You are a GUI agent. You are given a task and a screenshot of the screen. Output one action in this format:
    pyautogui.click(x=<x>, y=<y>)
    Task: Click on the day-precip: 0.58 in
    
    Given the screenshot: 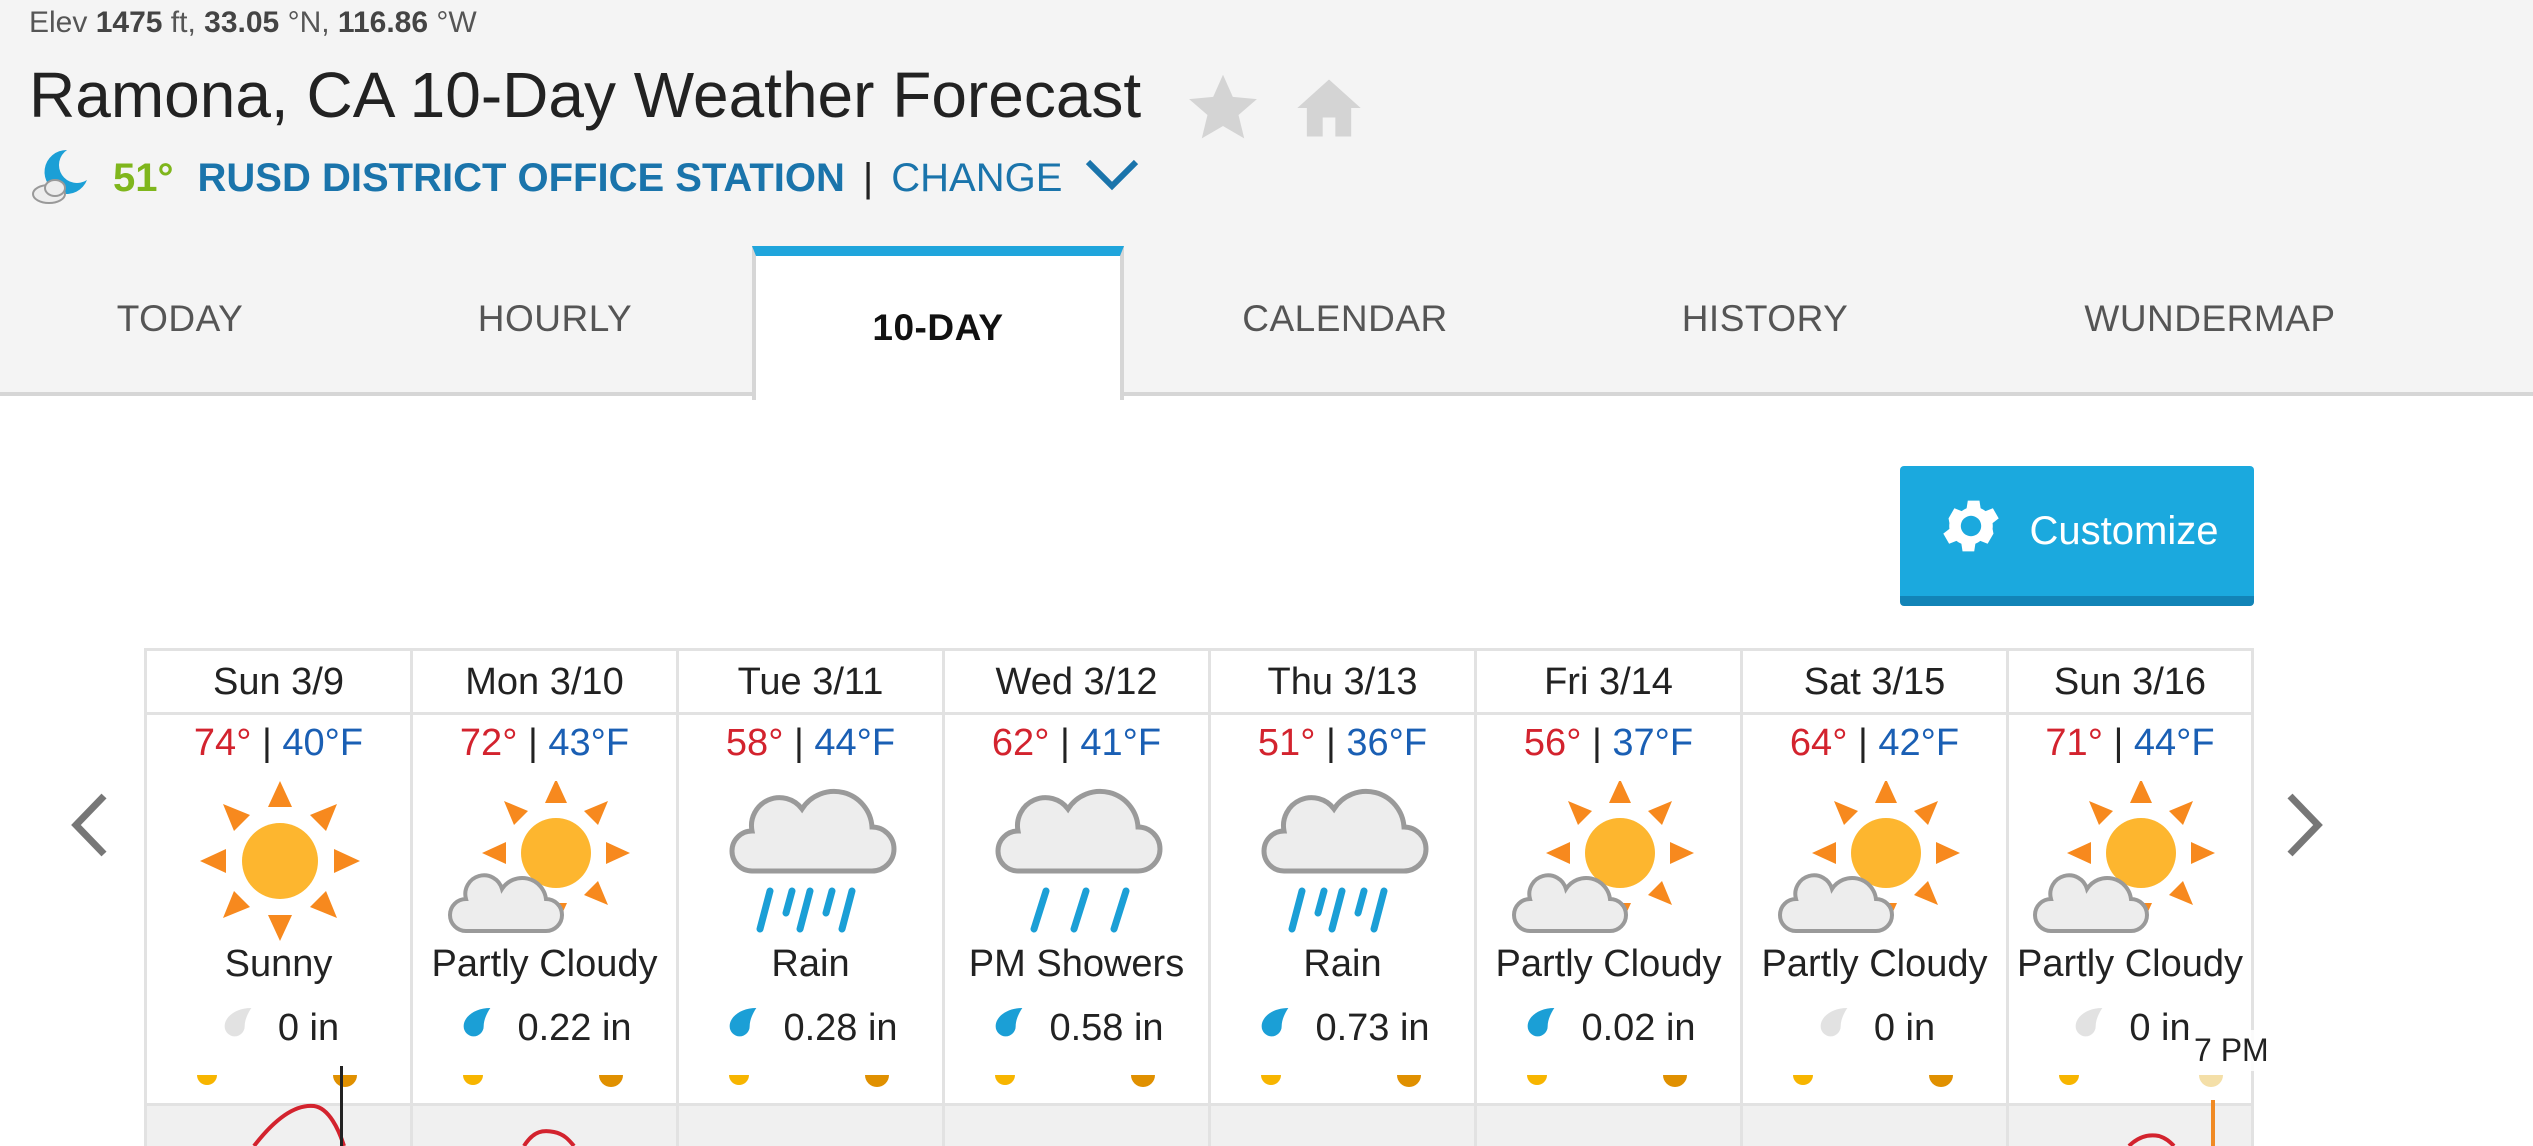 What is the action you would take?
    pyautogui.click(x=1076, y=1028)
    